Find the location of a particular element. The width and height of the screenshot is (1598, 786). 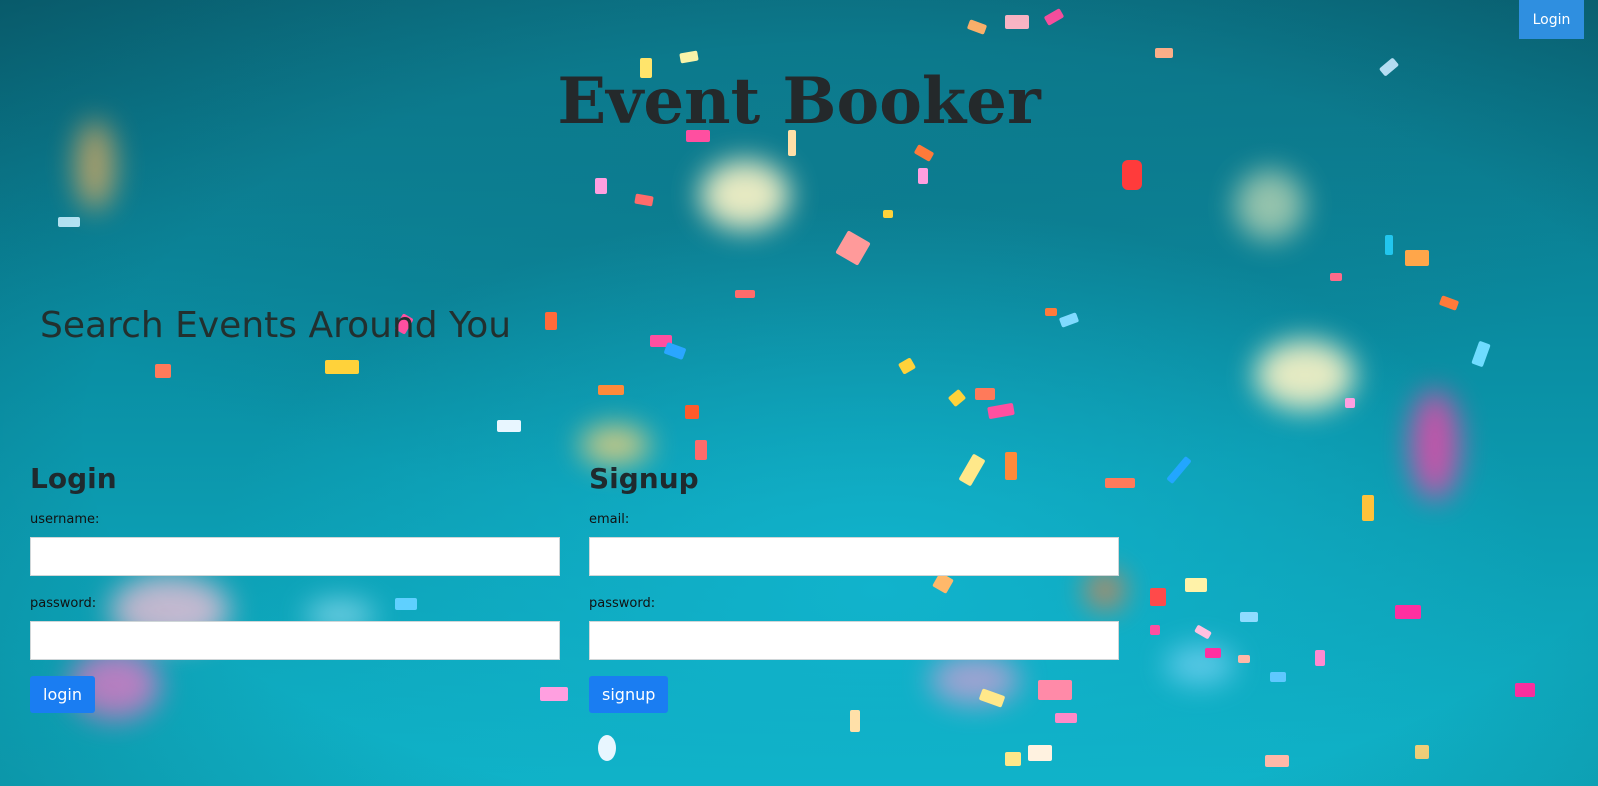

email-label: email: is located at coordinates (609, 519).